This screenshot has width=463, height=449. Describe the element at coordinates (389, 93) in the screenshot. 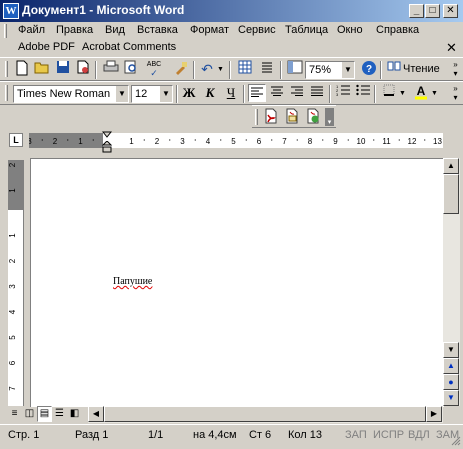

I see `borders-icon` at that location.